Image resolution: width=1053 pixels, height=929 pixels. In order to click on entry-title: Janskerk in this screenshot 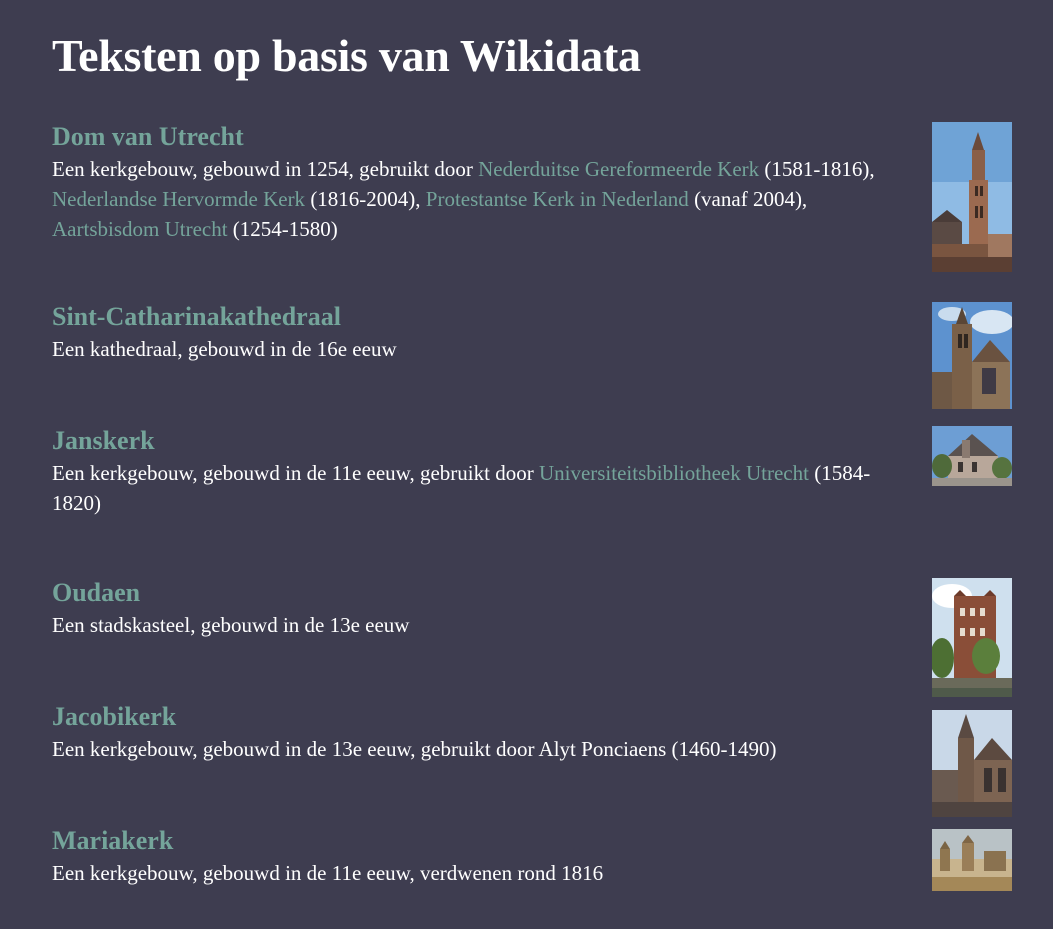, I will do `click(484, 441)`.